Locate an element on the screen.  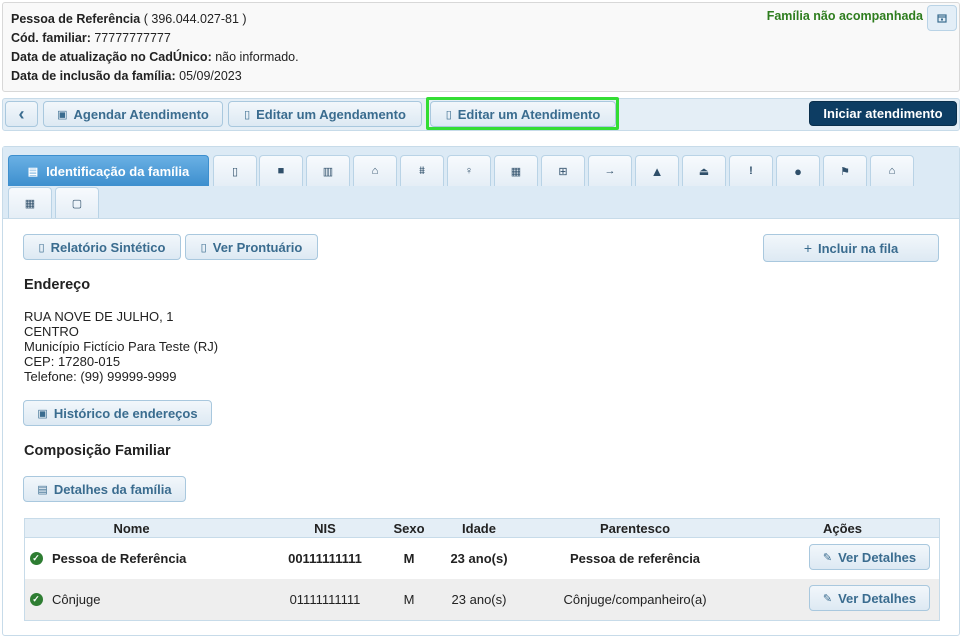
info-icon: ● is located at coordinates (798, 171).